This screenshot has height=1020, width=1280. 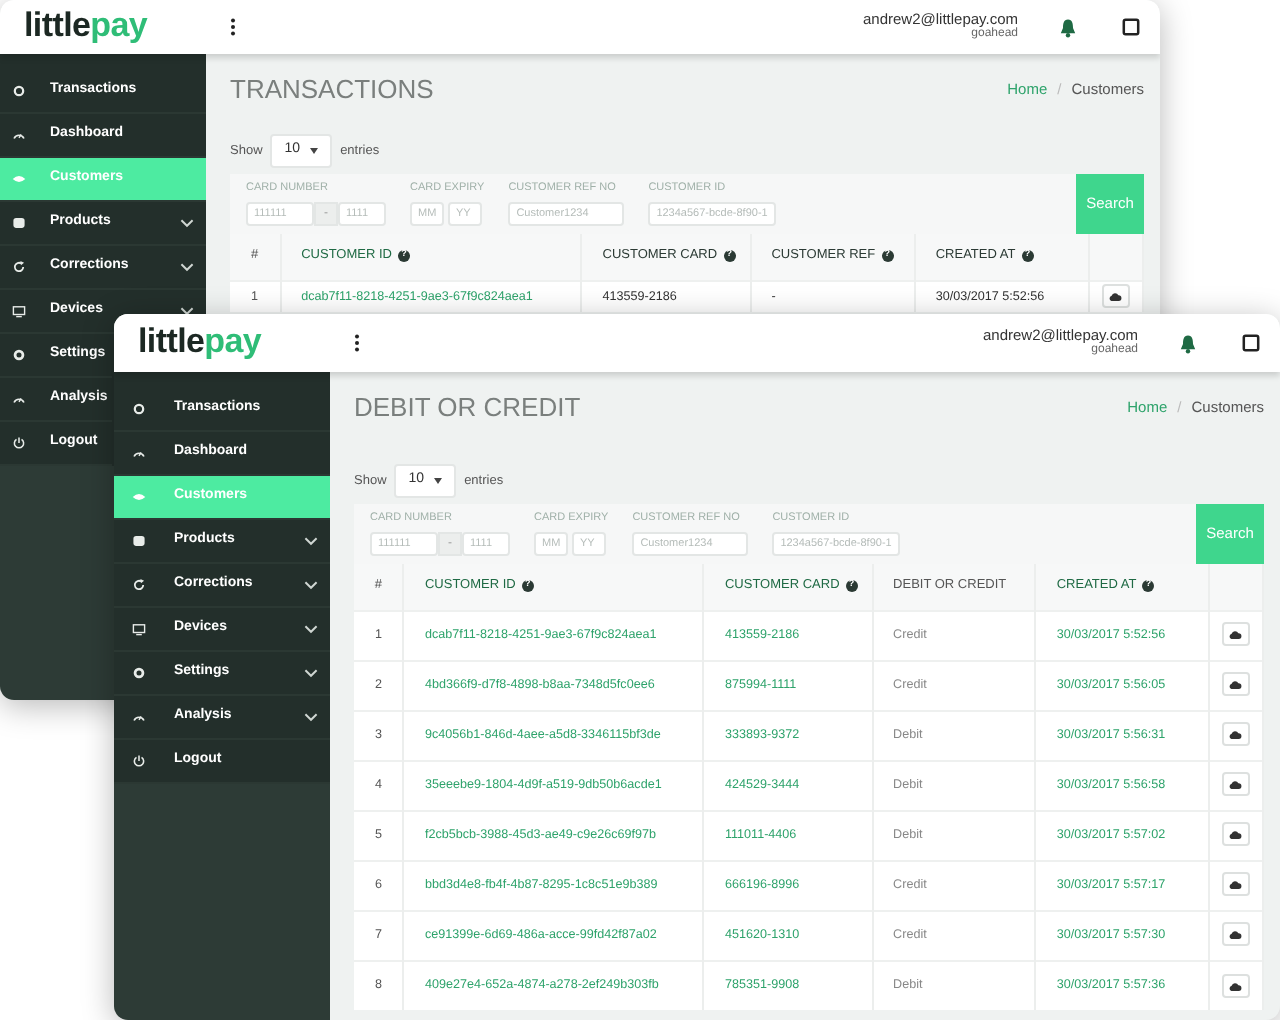 What do you see at coordinates (332, 89) in the screenshot?
I see `page-title: TRANSACTIONS` at bounding box center [332, 89].